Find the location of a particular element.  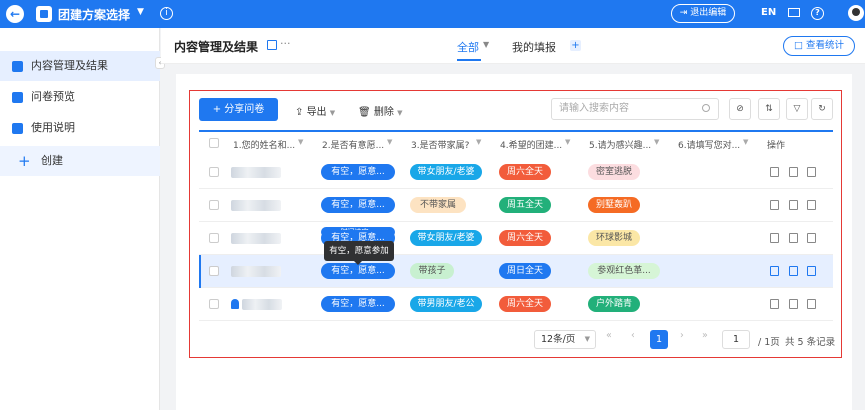

answer-tag: 带孩子 is located at coordinates (432, 271).